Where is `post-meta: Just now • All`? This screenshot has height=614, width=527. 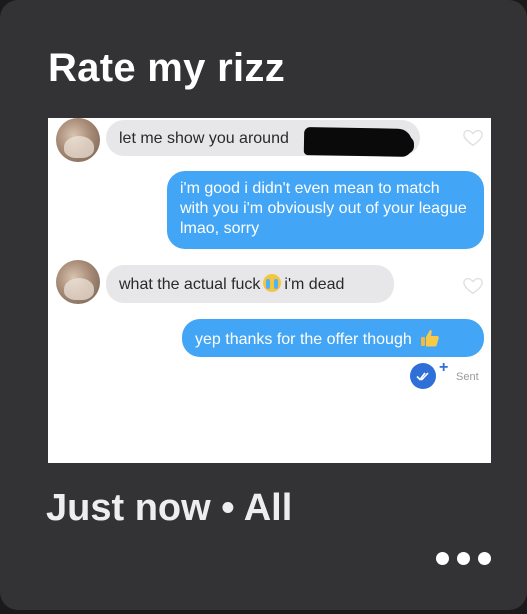
post-meta: Just now • All is located at coordinates (169, 508).